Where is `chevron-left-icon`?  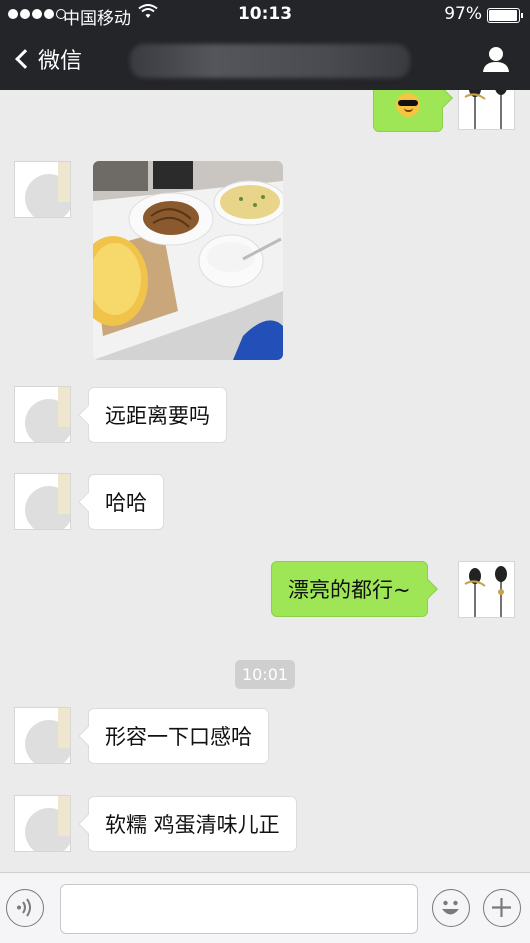 chevron-left-icon is located at coordinates (25, 59).